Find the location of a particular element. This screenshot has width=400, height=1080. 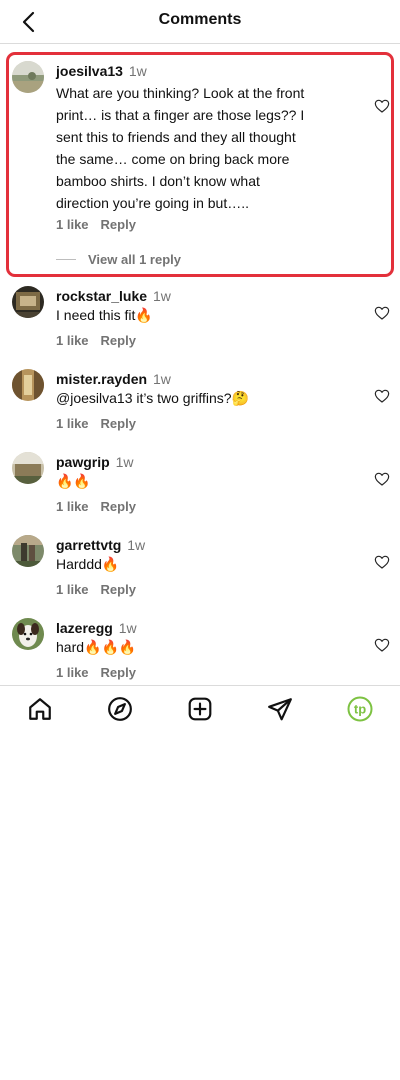

comment-header: pawgrip 1w is located at coordinates (208, 462).